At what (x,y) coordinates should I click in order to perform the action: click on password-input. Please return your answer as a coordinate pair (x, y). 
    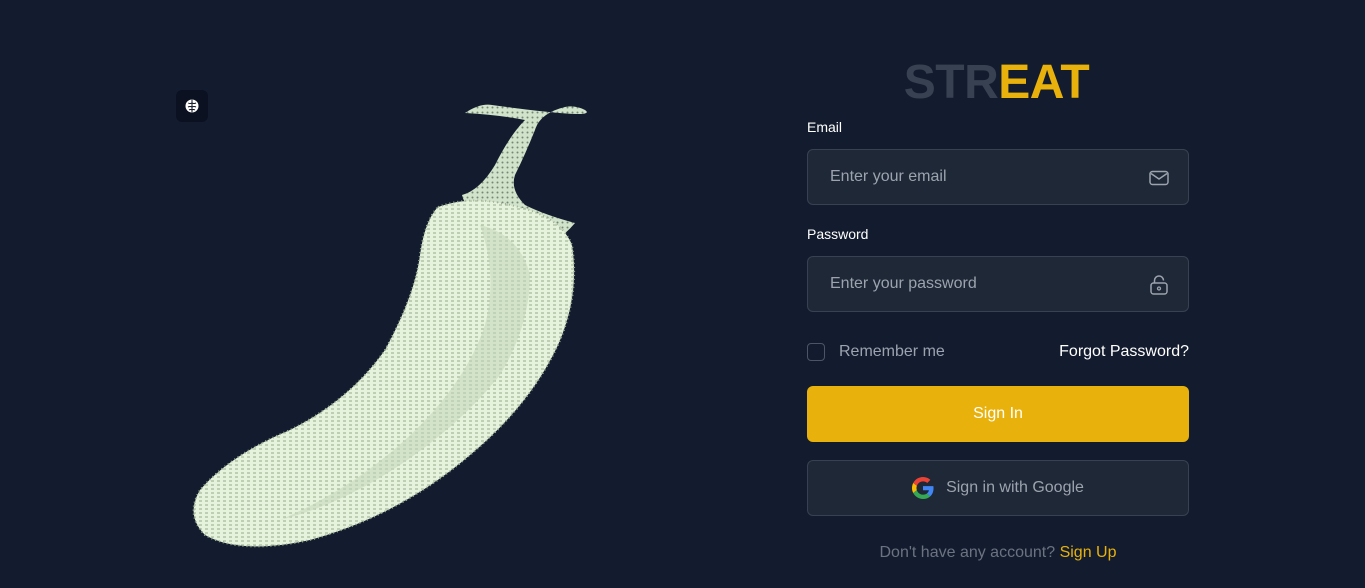
    Looking at the image, I should click on (998, 284).